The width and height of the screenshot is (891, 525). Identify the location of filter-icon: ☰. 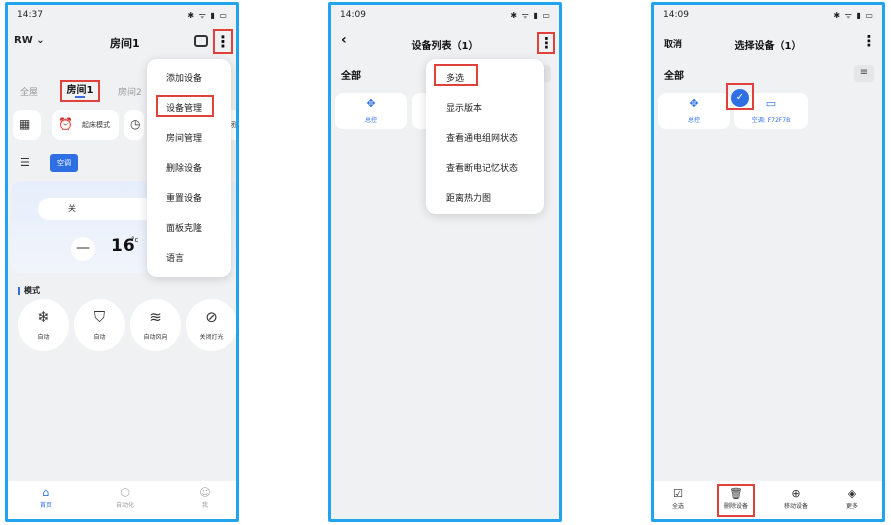
(25, 162).